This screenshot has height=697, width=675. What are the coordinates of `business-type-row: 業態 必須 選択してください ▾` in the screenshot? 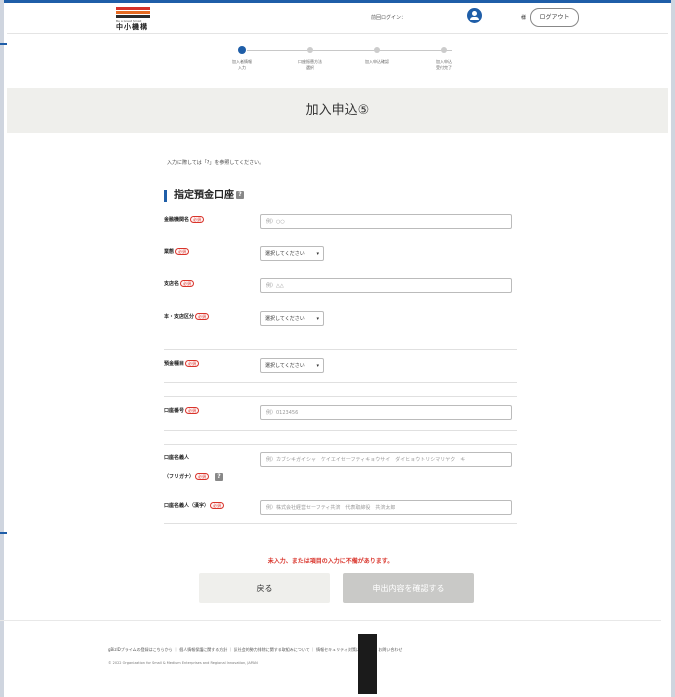 It's located at (340, 253).